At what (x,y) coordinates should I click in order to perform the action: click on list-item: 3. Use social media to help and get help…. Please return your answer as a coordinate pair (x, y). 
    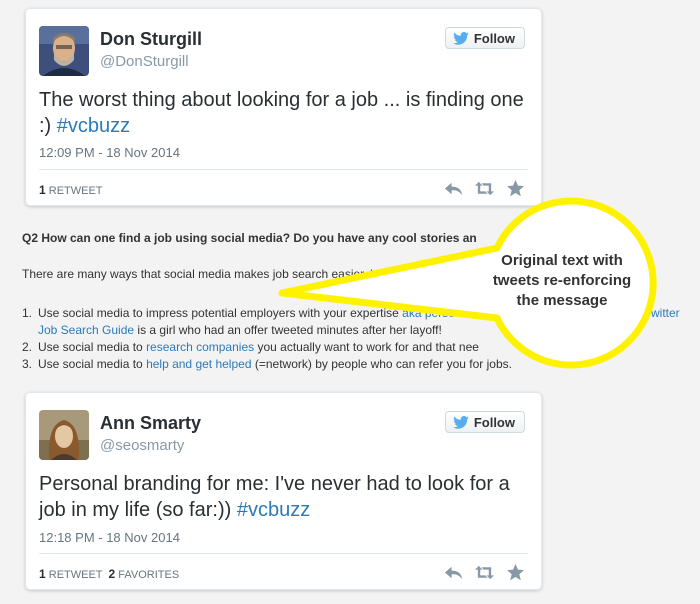
    Looking at the image, I should click on (267, 364).